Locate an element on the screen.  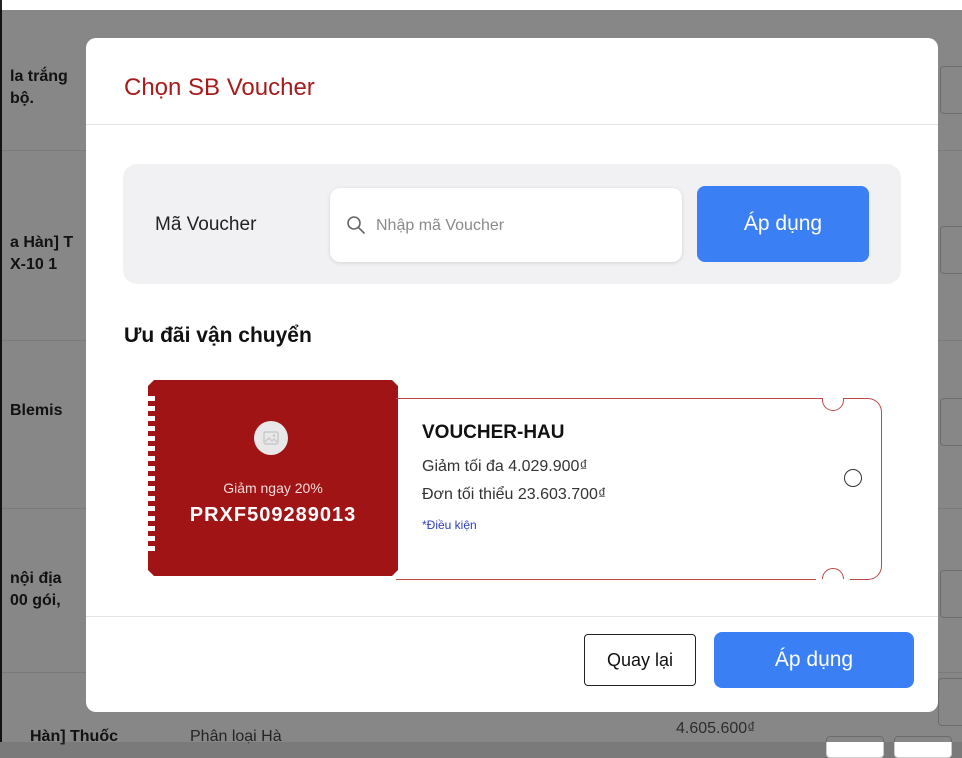
back-button: Quay lại is located at coordinates (640, 660).